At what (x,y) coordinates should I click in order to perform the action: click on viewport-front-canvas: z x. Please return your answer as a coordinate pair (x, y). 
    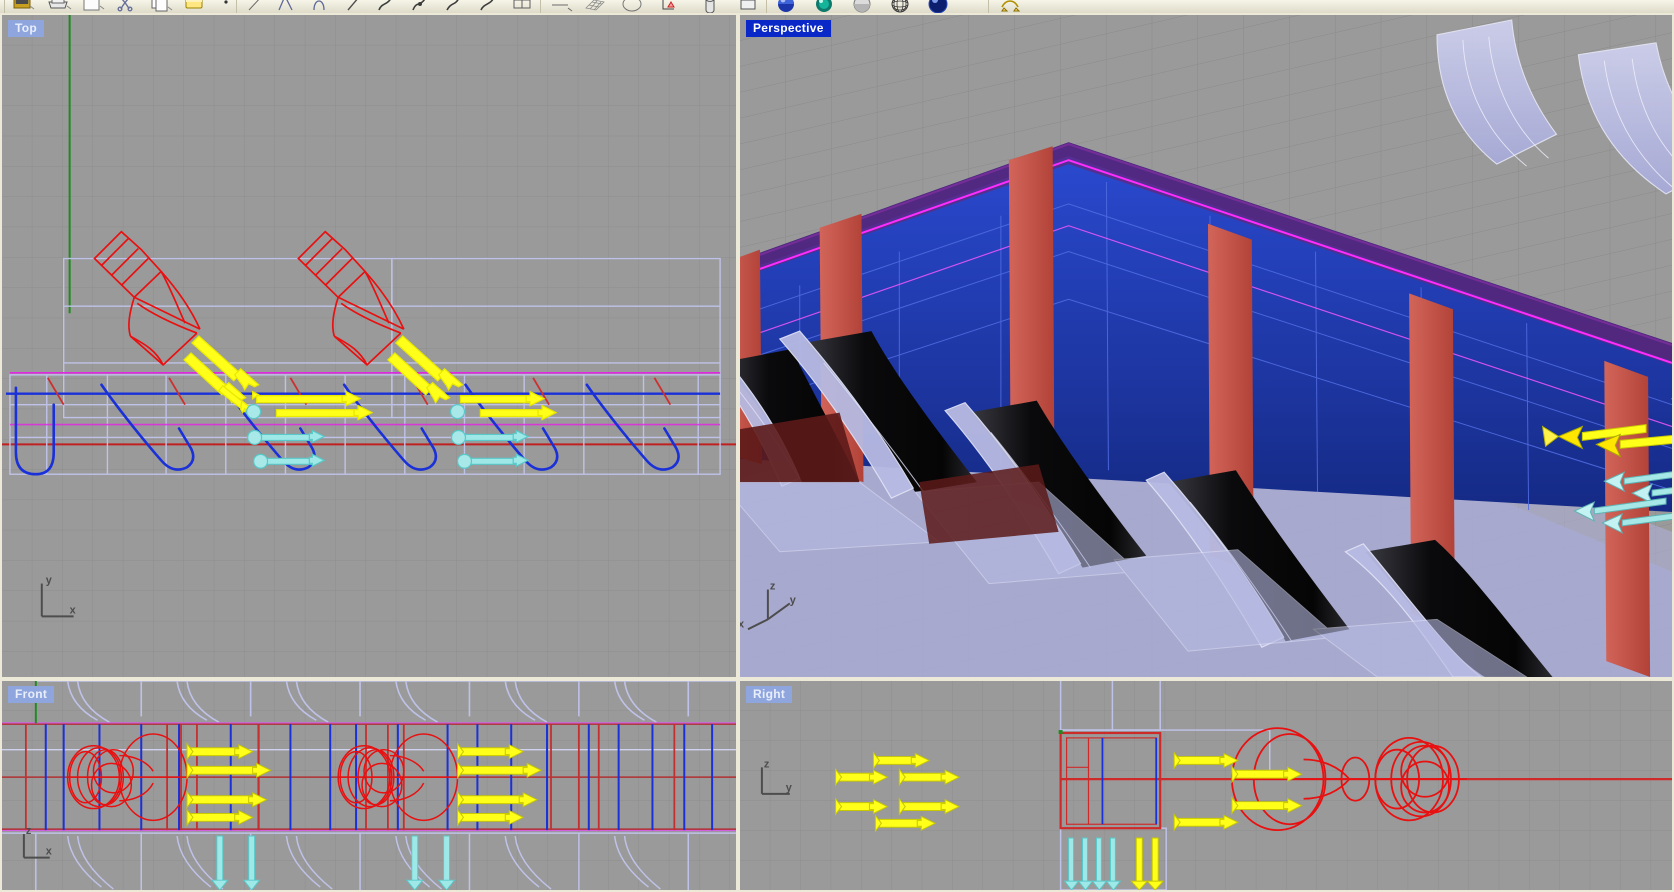
    Looking at the image, I should click on (369, 785).